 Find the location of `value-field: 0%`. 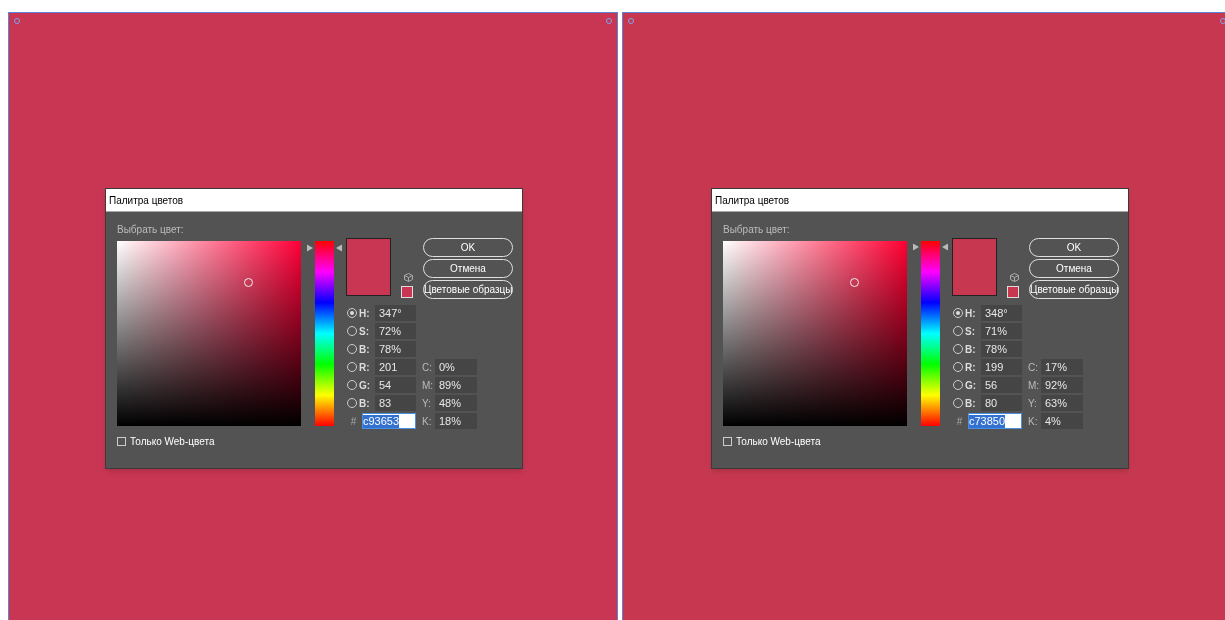

value-field: 0% is located at coordinates (456, 367).